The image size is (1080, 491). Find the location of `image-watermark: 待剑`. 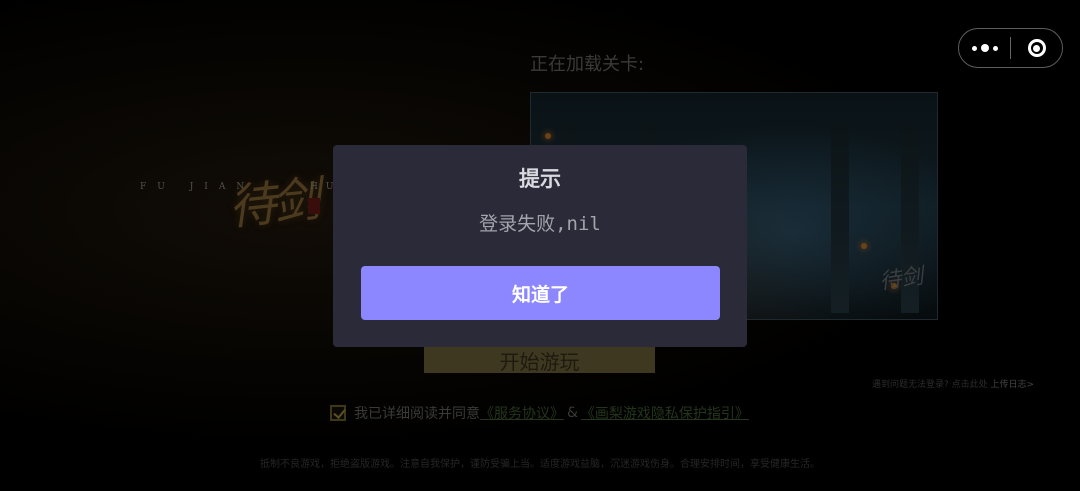

image-watermark: 待剑 is located at coordinates (901, 279).